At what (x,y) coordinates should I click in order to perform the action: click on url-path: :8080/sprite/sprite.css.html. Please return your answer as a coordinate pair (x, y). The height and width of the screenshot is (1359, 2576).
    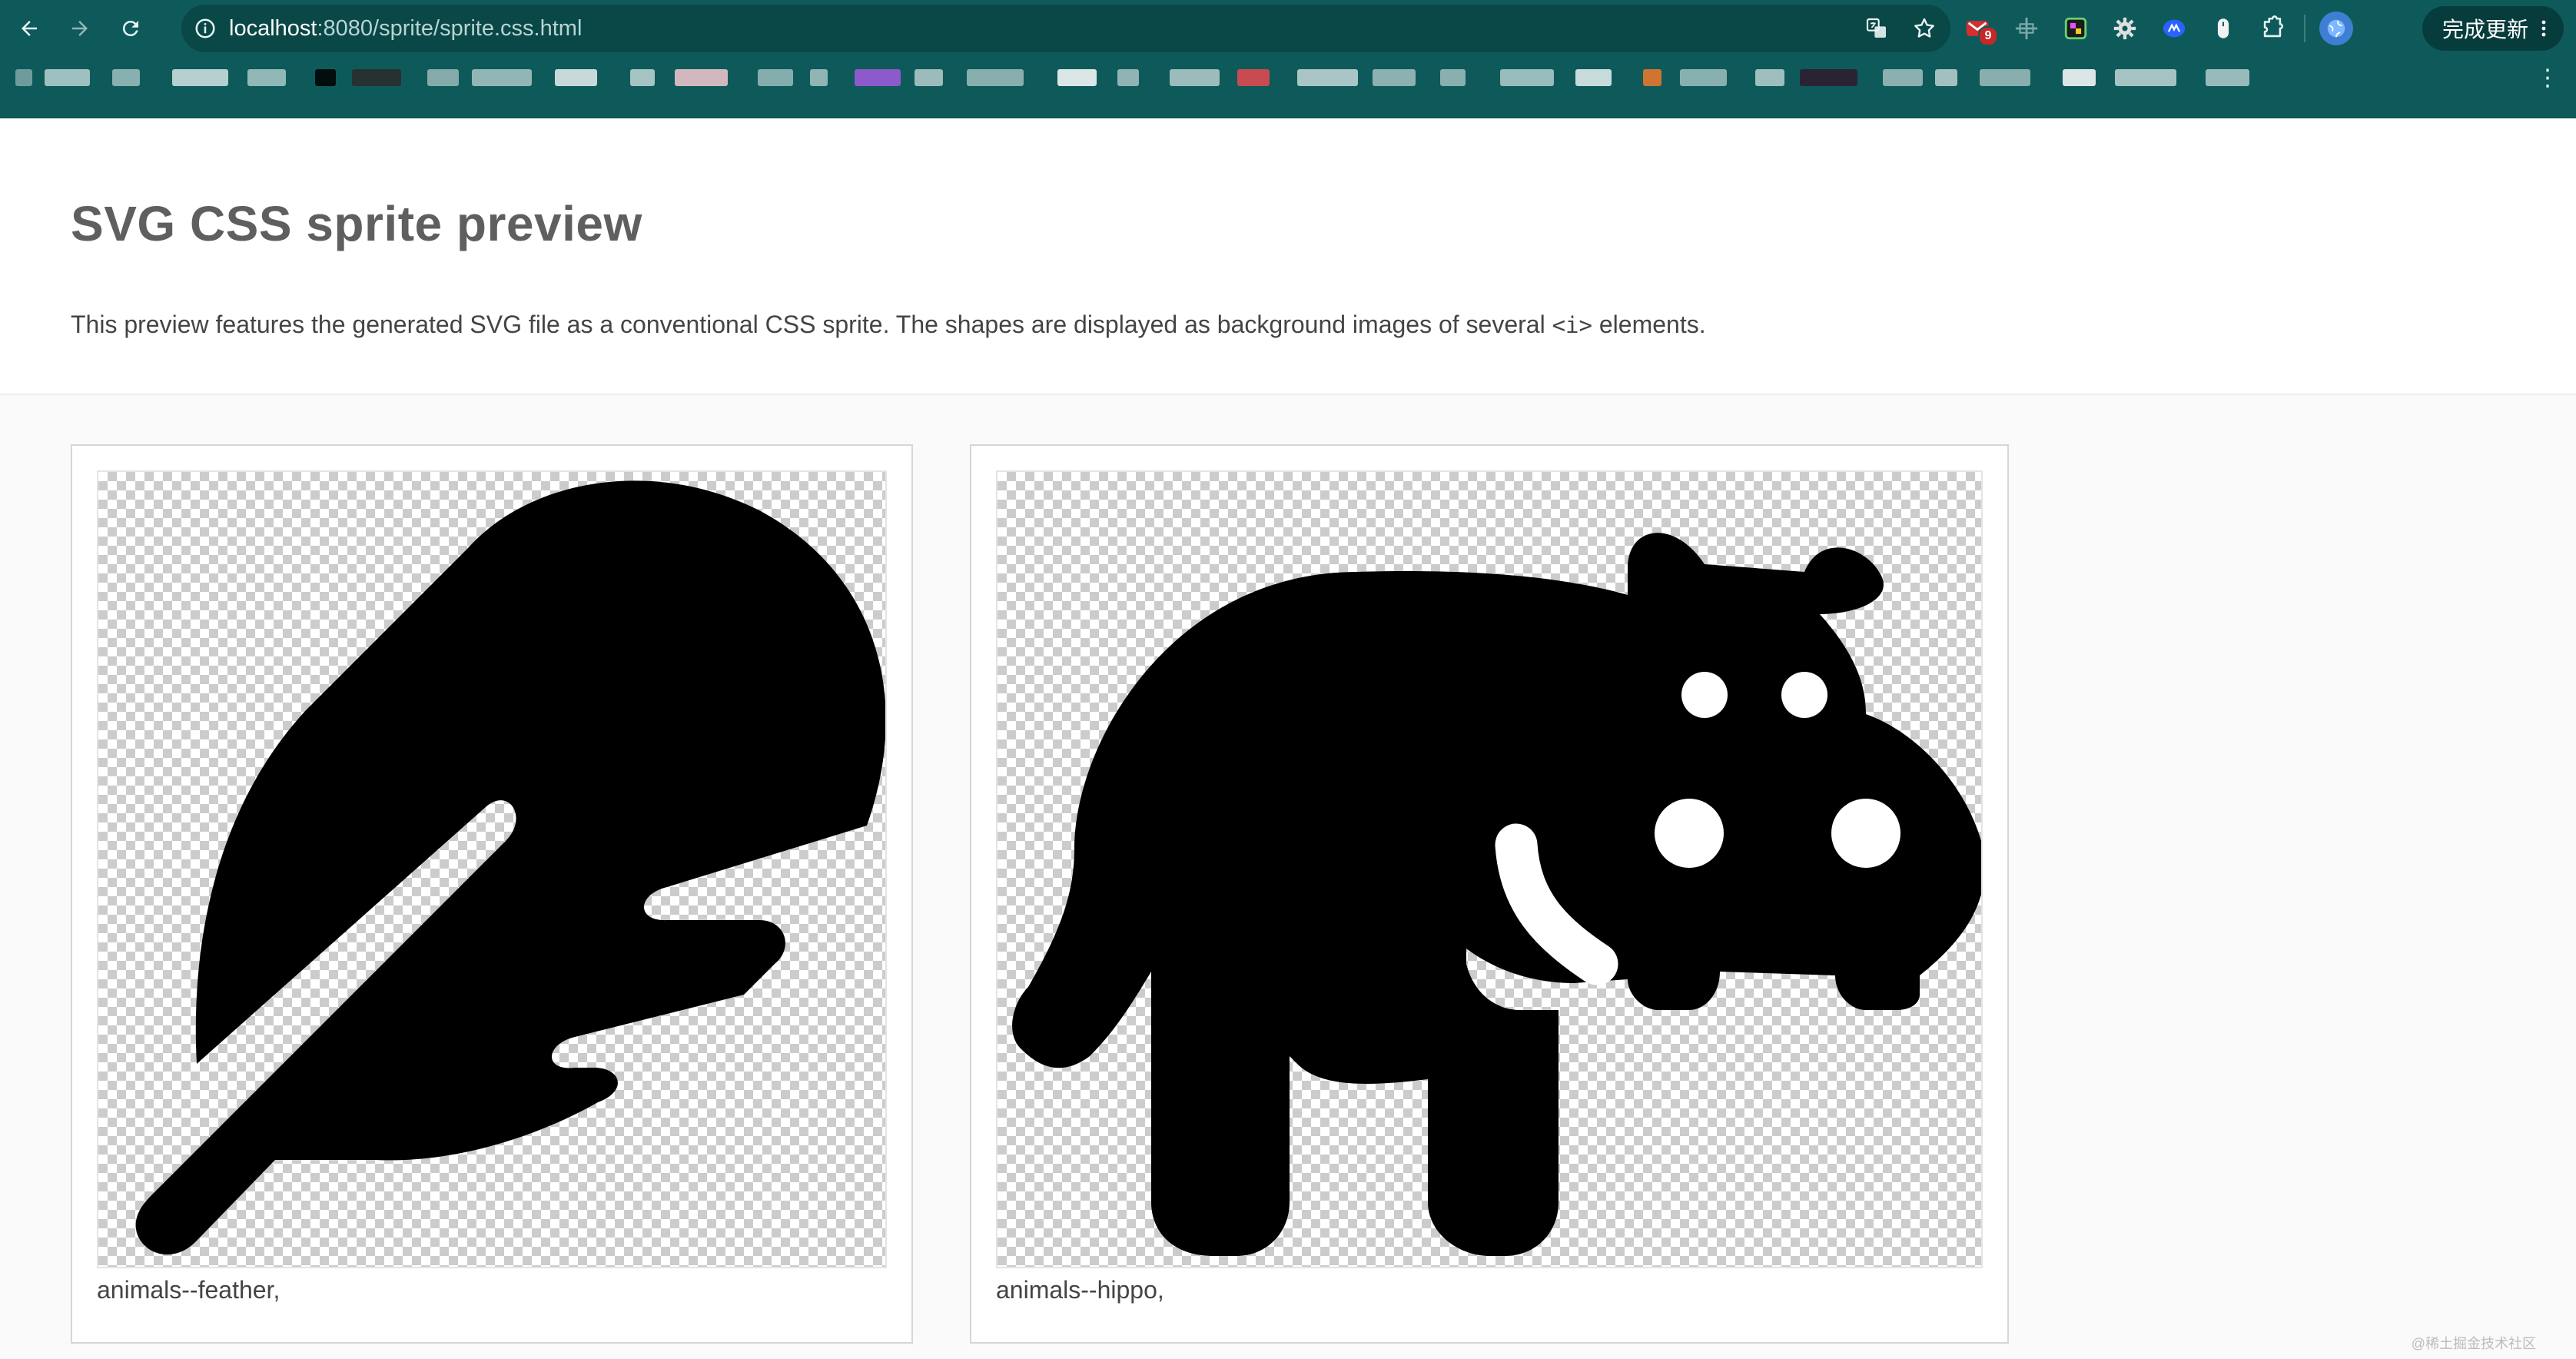
    Looking at the image, I should click on (450, 28).